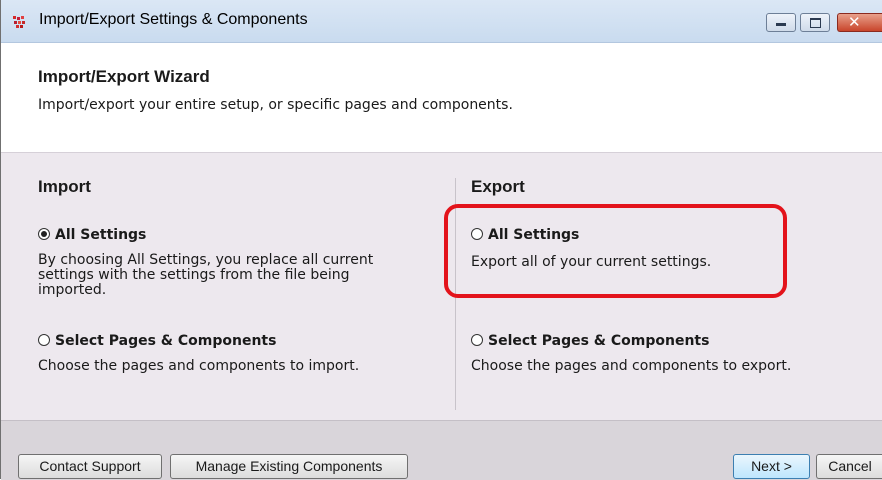 The image size is (882, 480). I want to click on export-select-pages-radio: Select Pages & Components, so click(590, 341).